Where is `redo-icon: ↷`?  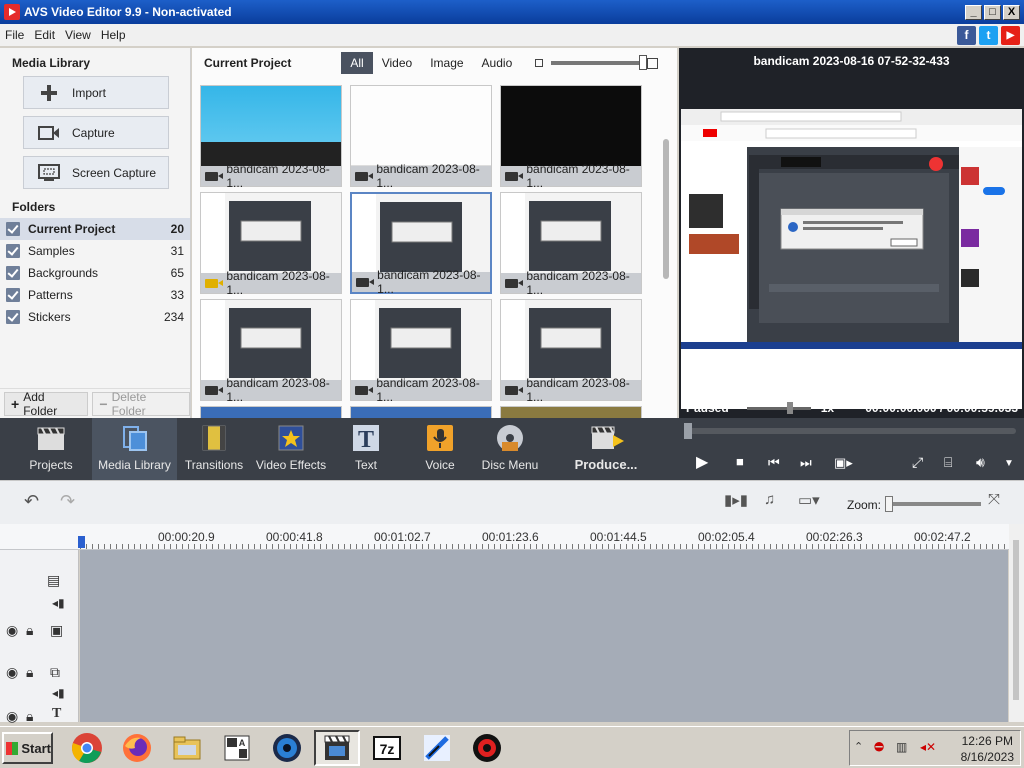 redo-icon: ↷ is located at coordinates (67, 501).